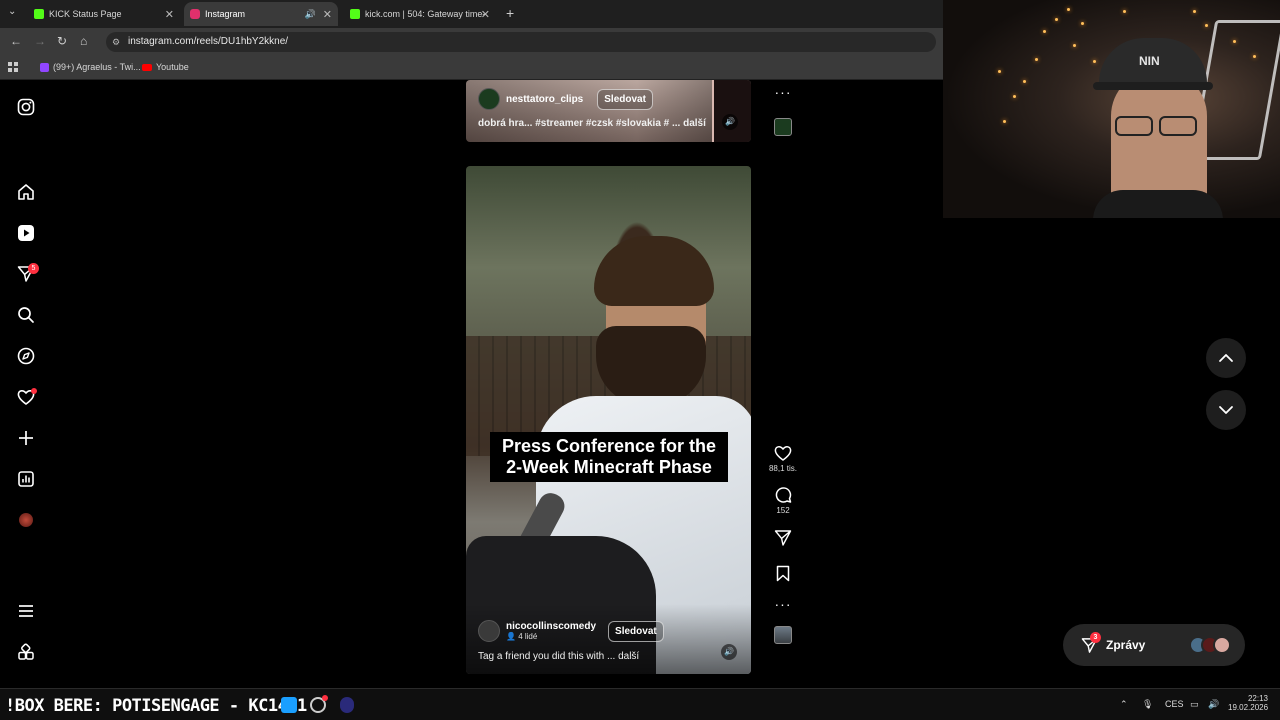 The width and height of the screenshot is (1280, 720). I want to click on kick-favicon-icon, so click(39, 14).